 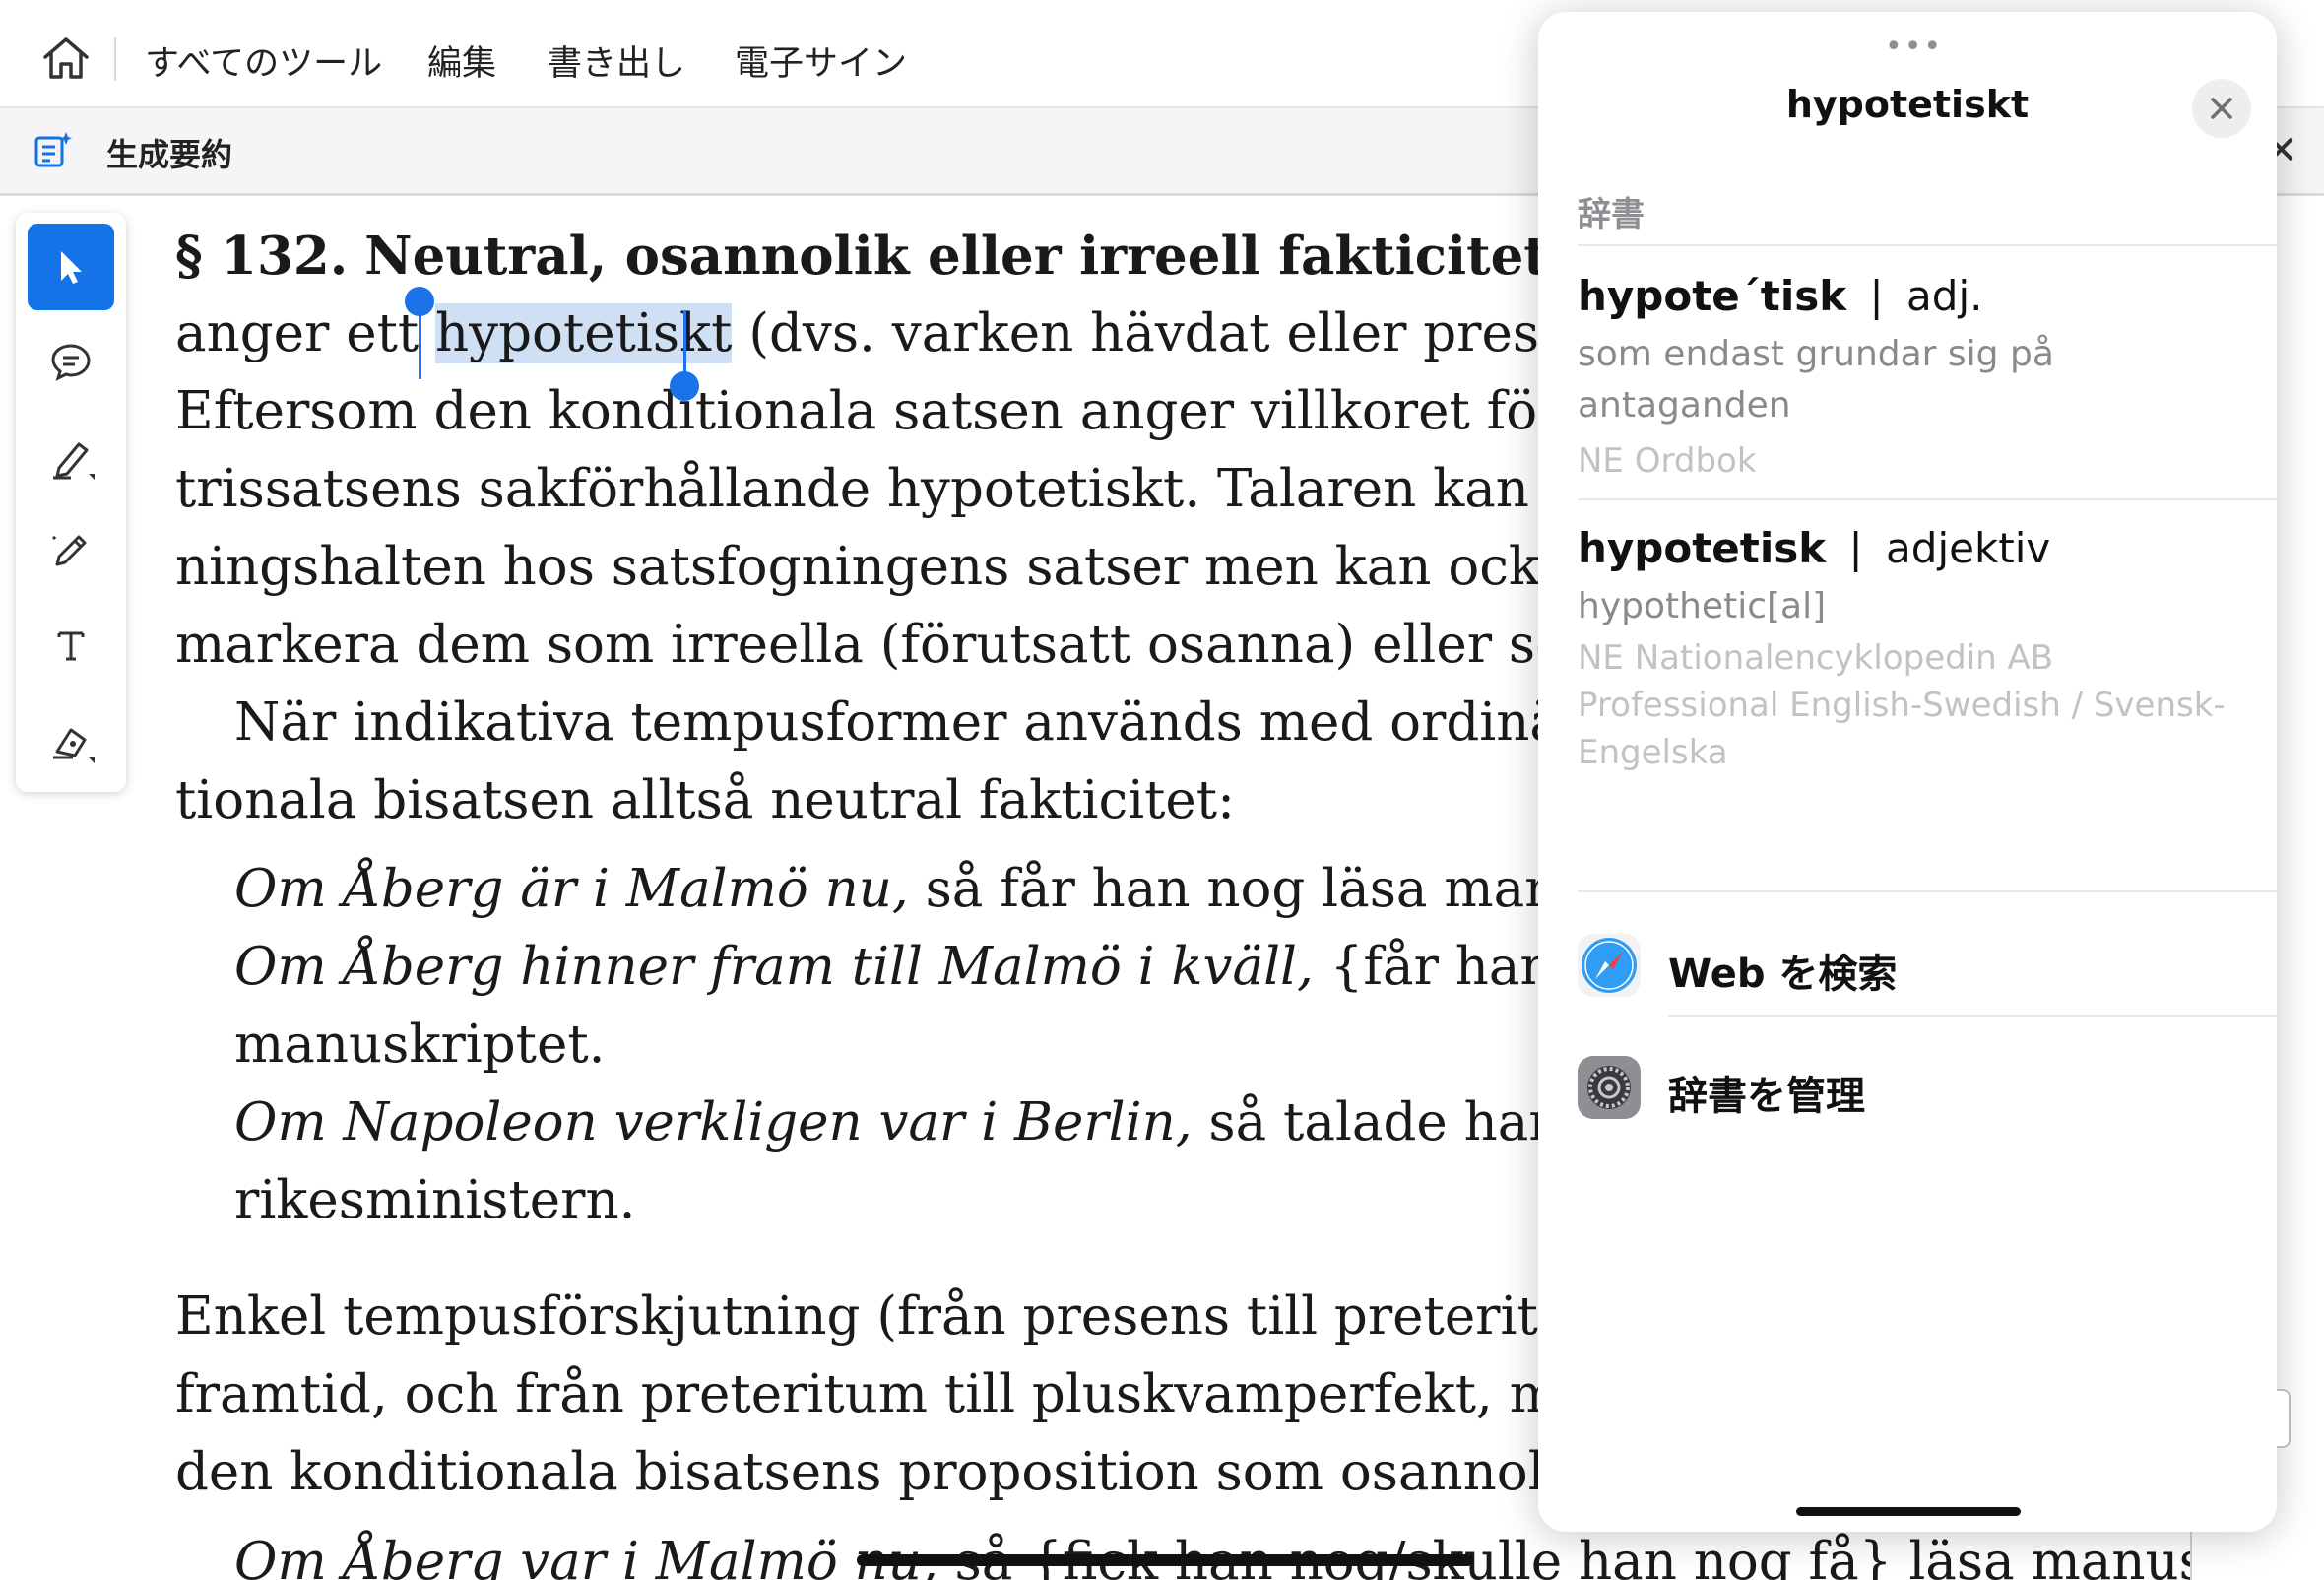 I want to click on dictionary-entry-1-head: hypote´tisk | adj., so click(x=1780, y=296).